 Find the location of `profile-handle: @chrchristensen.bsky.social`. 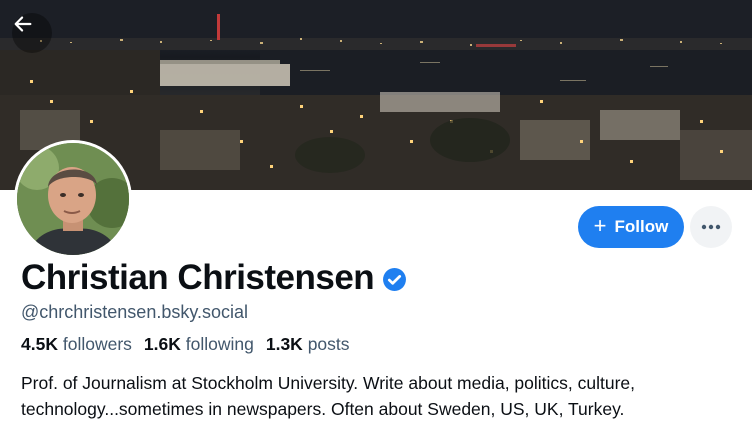

profile-handle: @chrchristensen.bsky.social is located at coordinates (135, 312).